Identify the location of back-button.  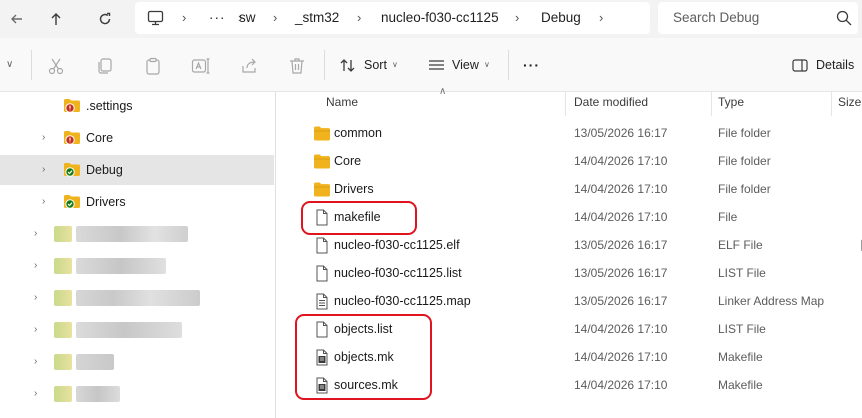
(17, 19).